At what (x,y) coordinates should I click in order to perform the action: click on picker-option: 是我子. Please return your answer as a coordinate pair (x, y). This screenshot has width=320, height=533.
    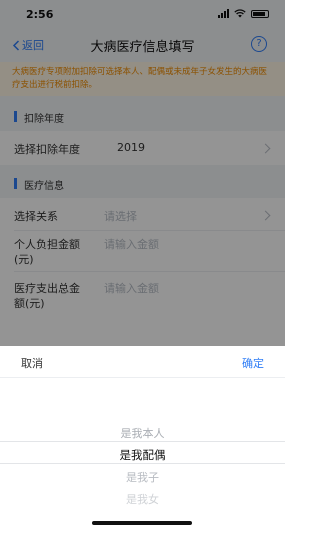
    Looking at the image, I should click on (142, 477).